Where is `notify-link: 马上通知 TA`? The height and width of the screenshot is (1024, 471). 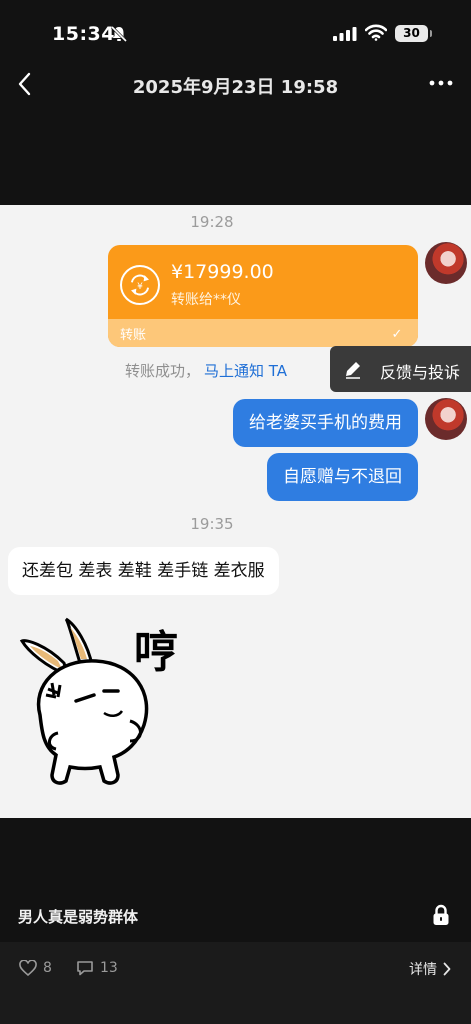 notify-link: 马上通知 TA is located at coordinates (245, 371).